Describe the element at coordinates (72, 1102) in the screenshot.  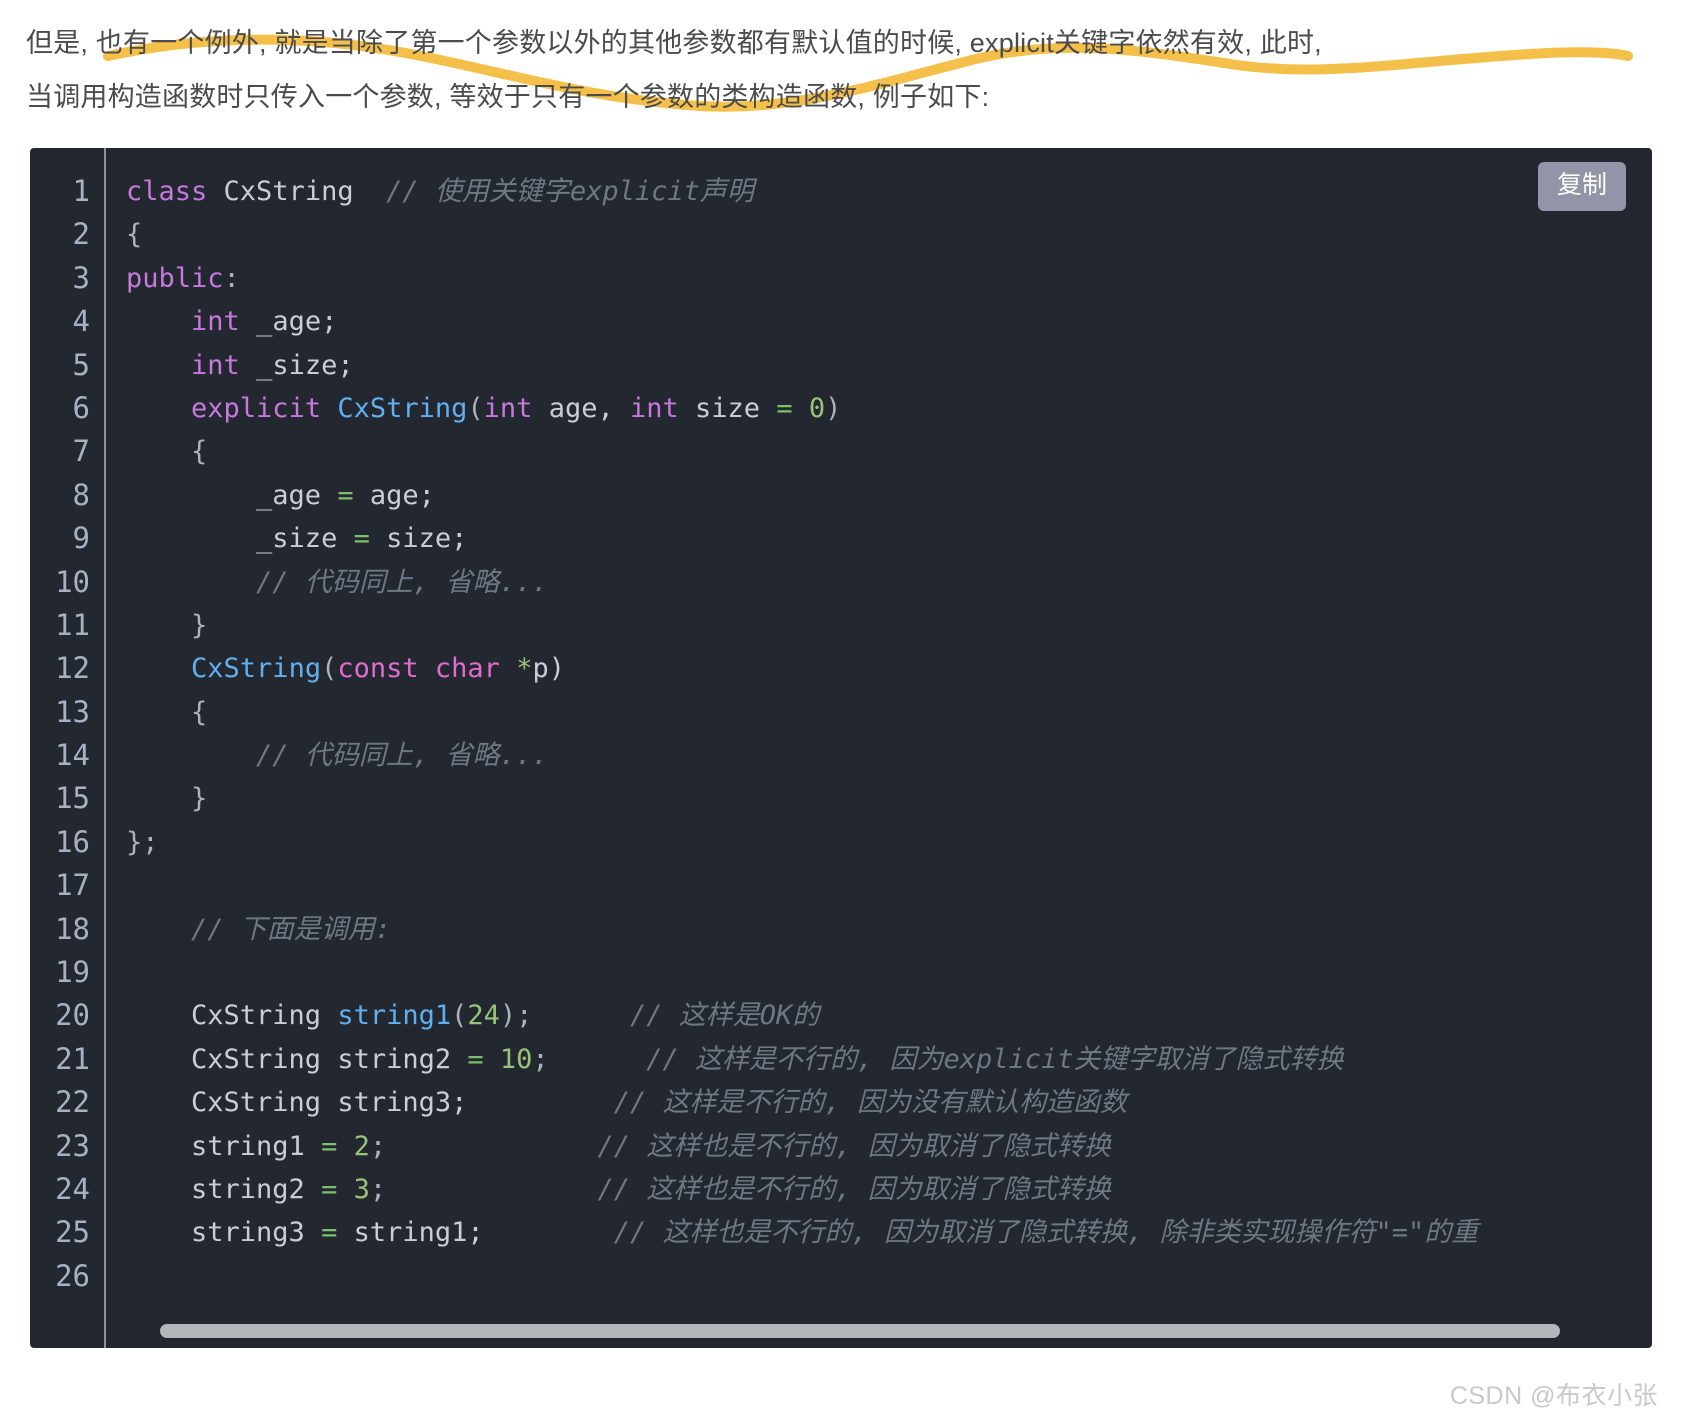
I see `line-number: 22` at that location.